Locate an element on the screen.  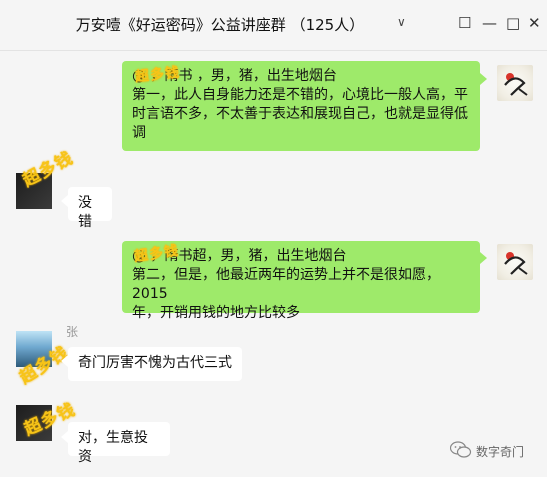
message-bubble: 奇门厉害不愧为古代三式 is located at coordinates (155, 364).